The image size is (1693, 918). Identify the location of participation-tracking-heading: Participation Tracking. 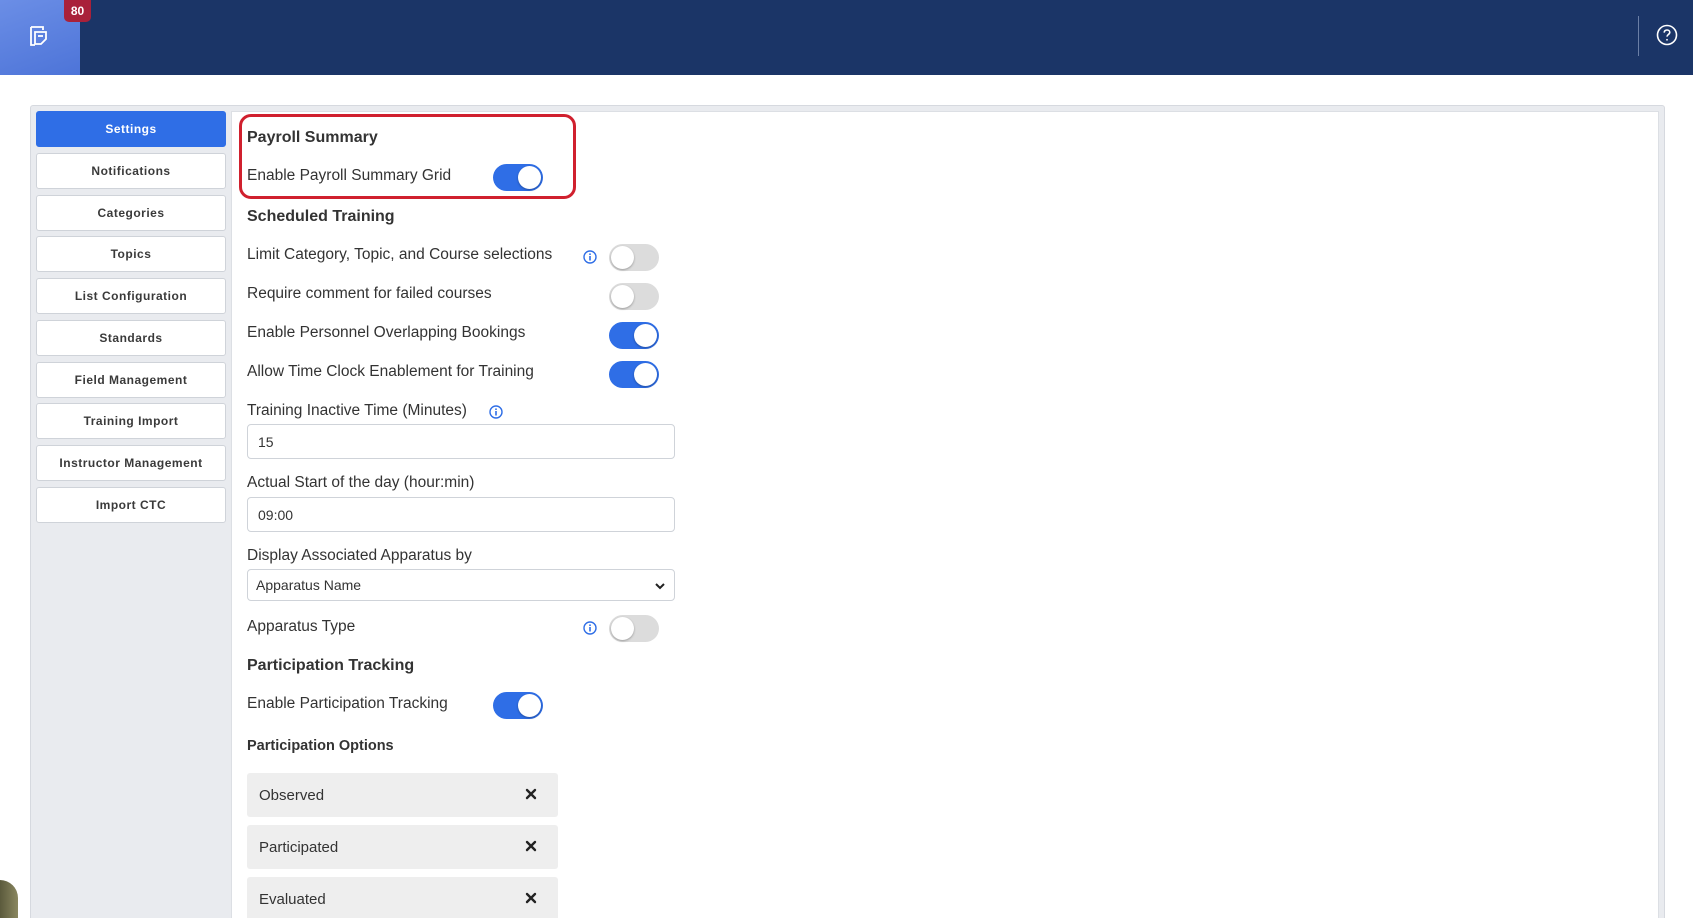
(331, 665).